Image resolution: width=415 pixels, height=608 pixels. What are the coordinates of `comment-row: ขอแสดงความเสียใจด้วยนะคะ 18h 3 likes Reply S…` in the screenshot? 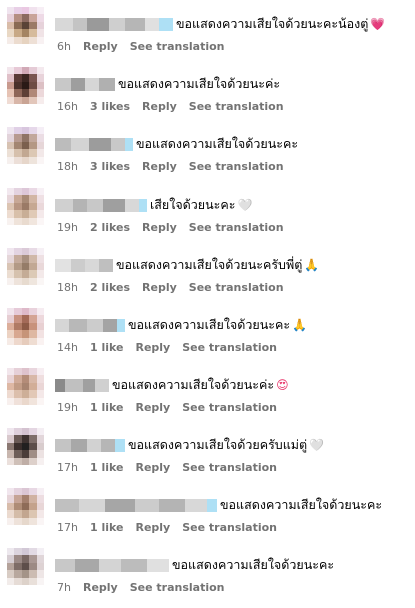 It's located at (207, 157).